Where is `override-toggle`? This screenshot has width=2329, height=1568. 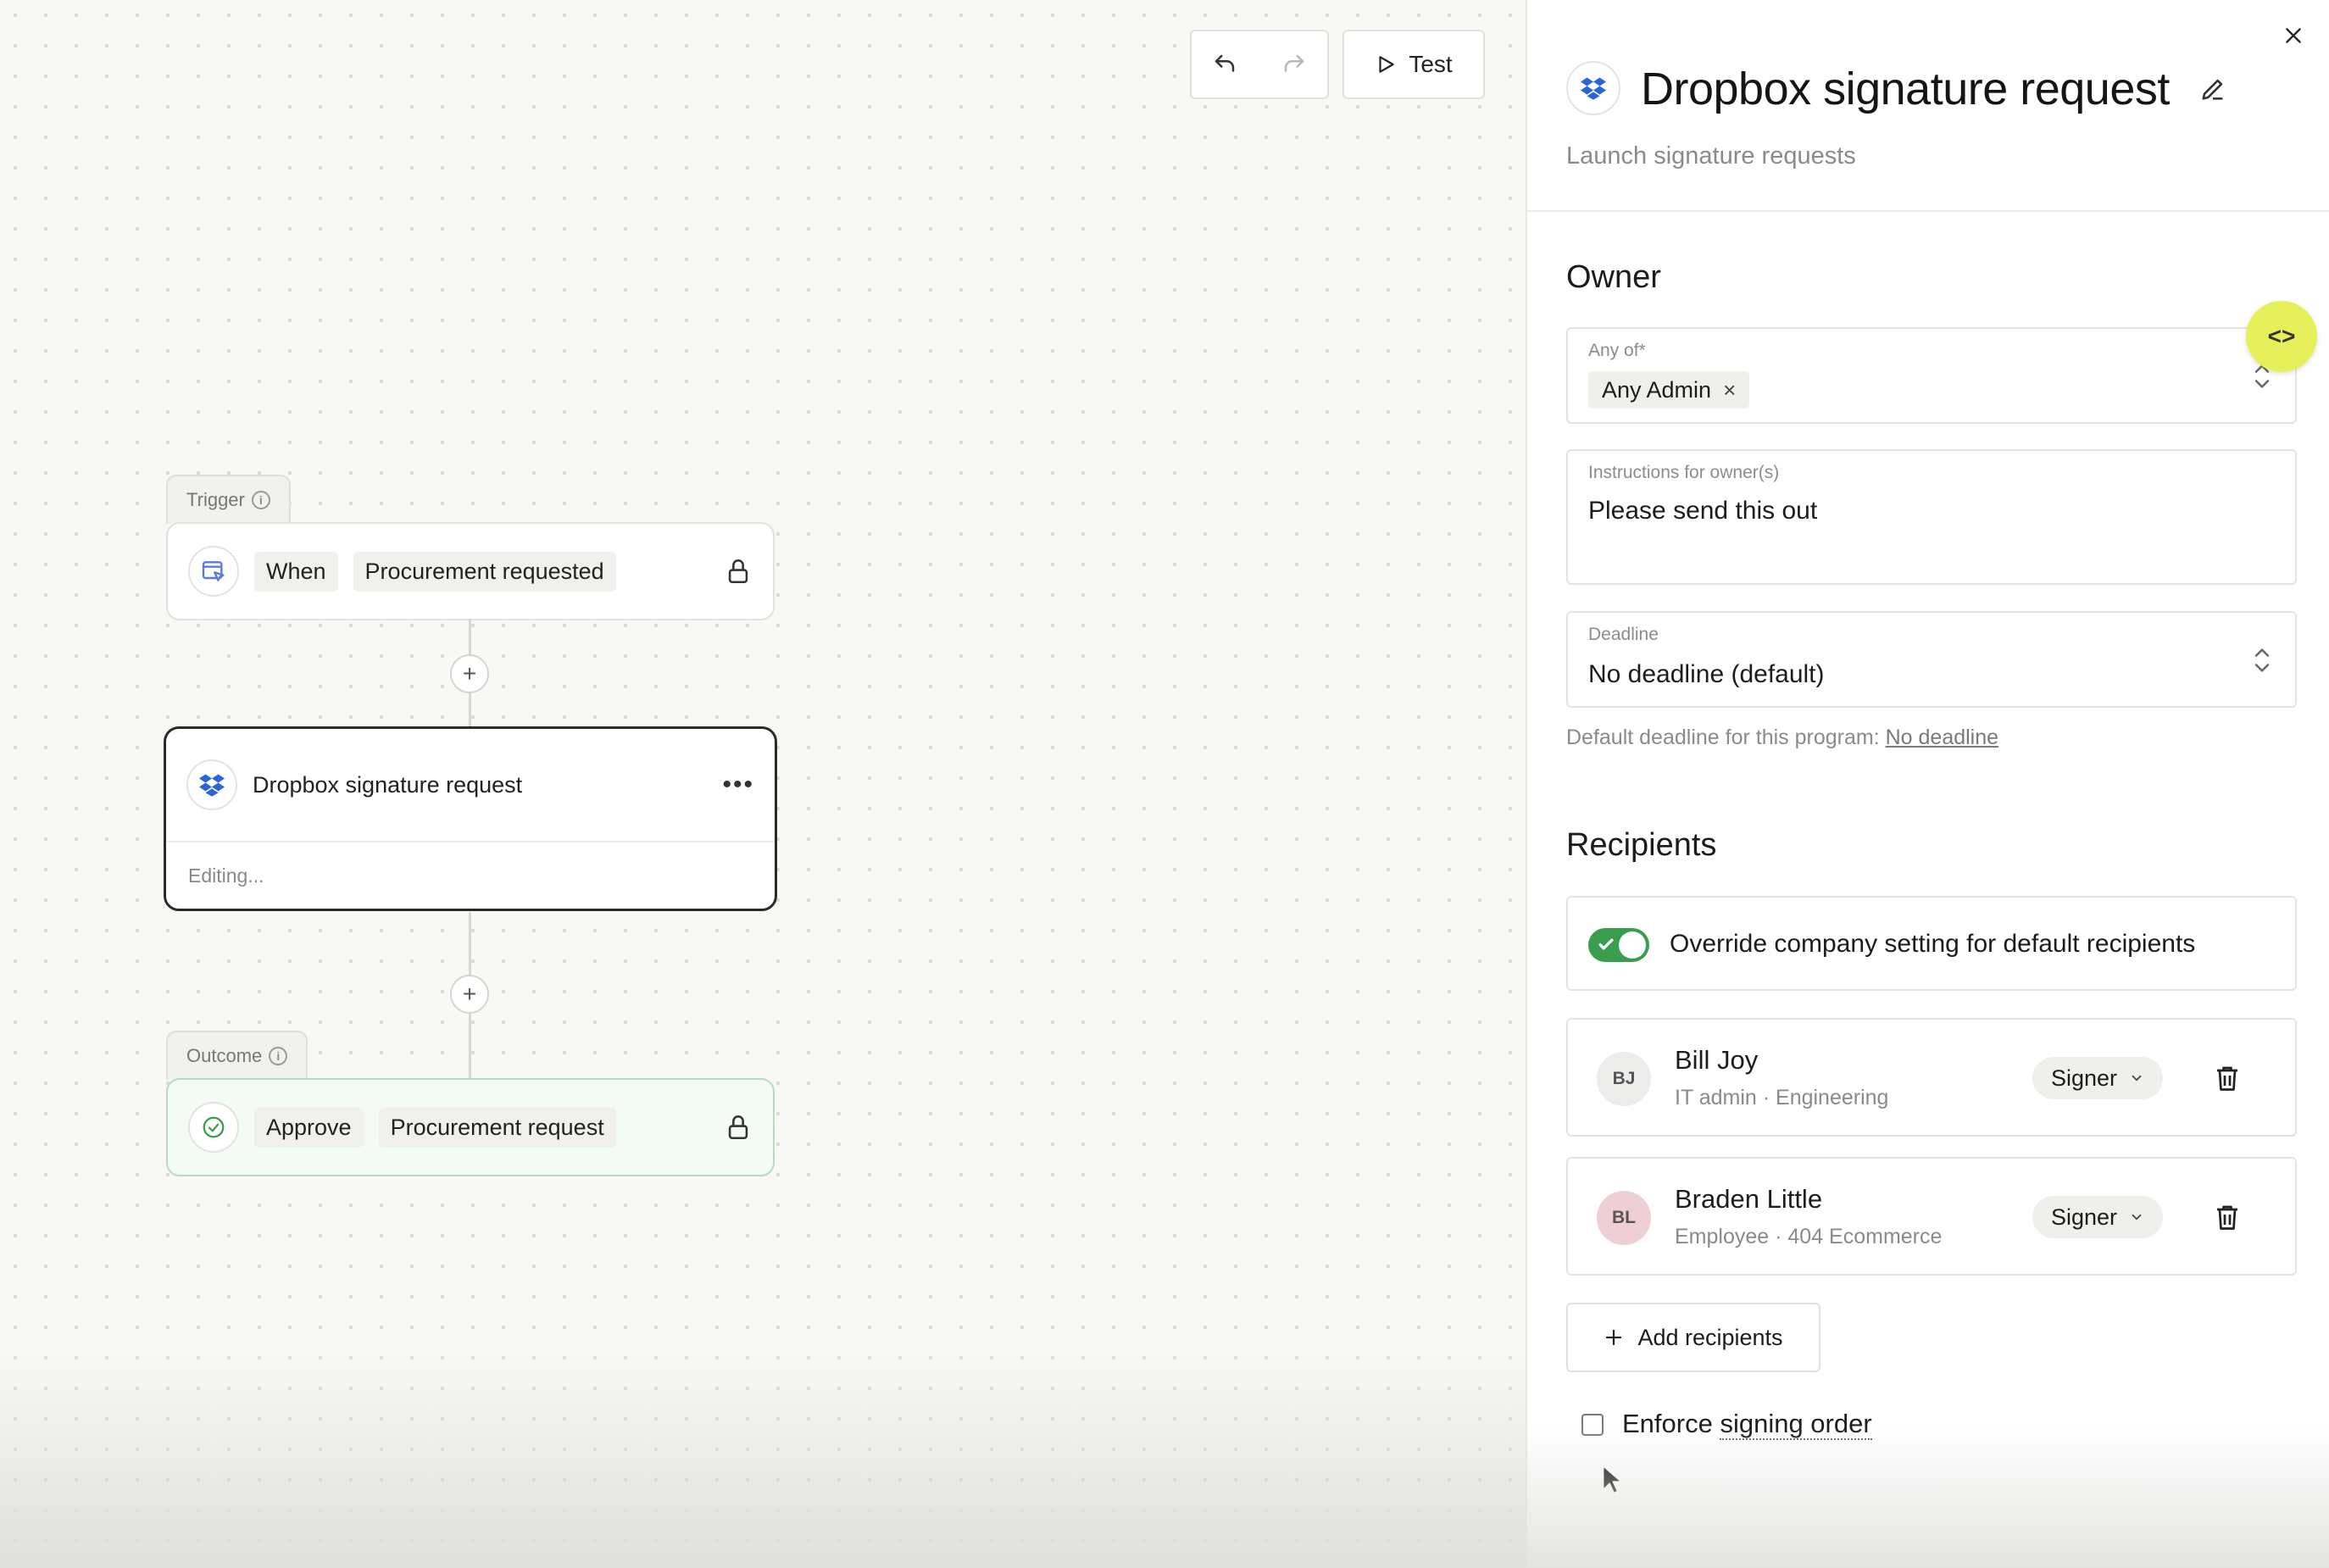
override-toggle is located at coordinates (1619, 945).